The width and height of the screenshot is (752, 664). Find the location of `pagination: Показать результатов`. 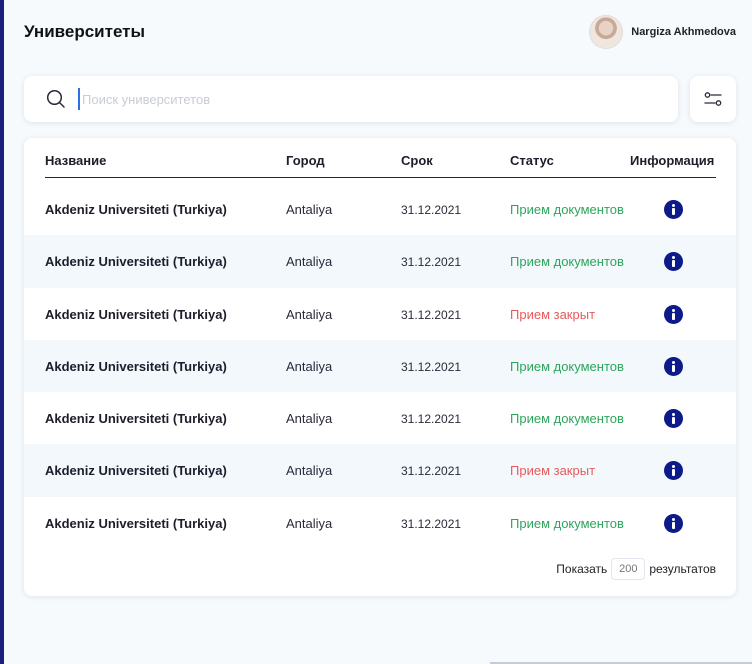

pagination: Показать результатов is located at coordinates (636, 569).